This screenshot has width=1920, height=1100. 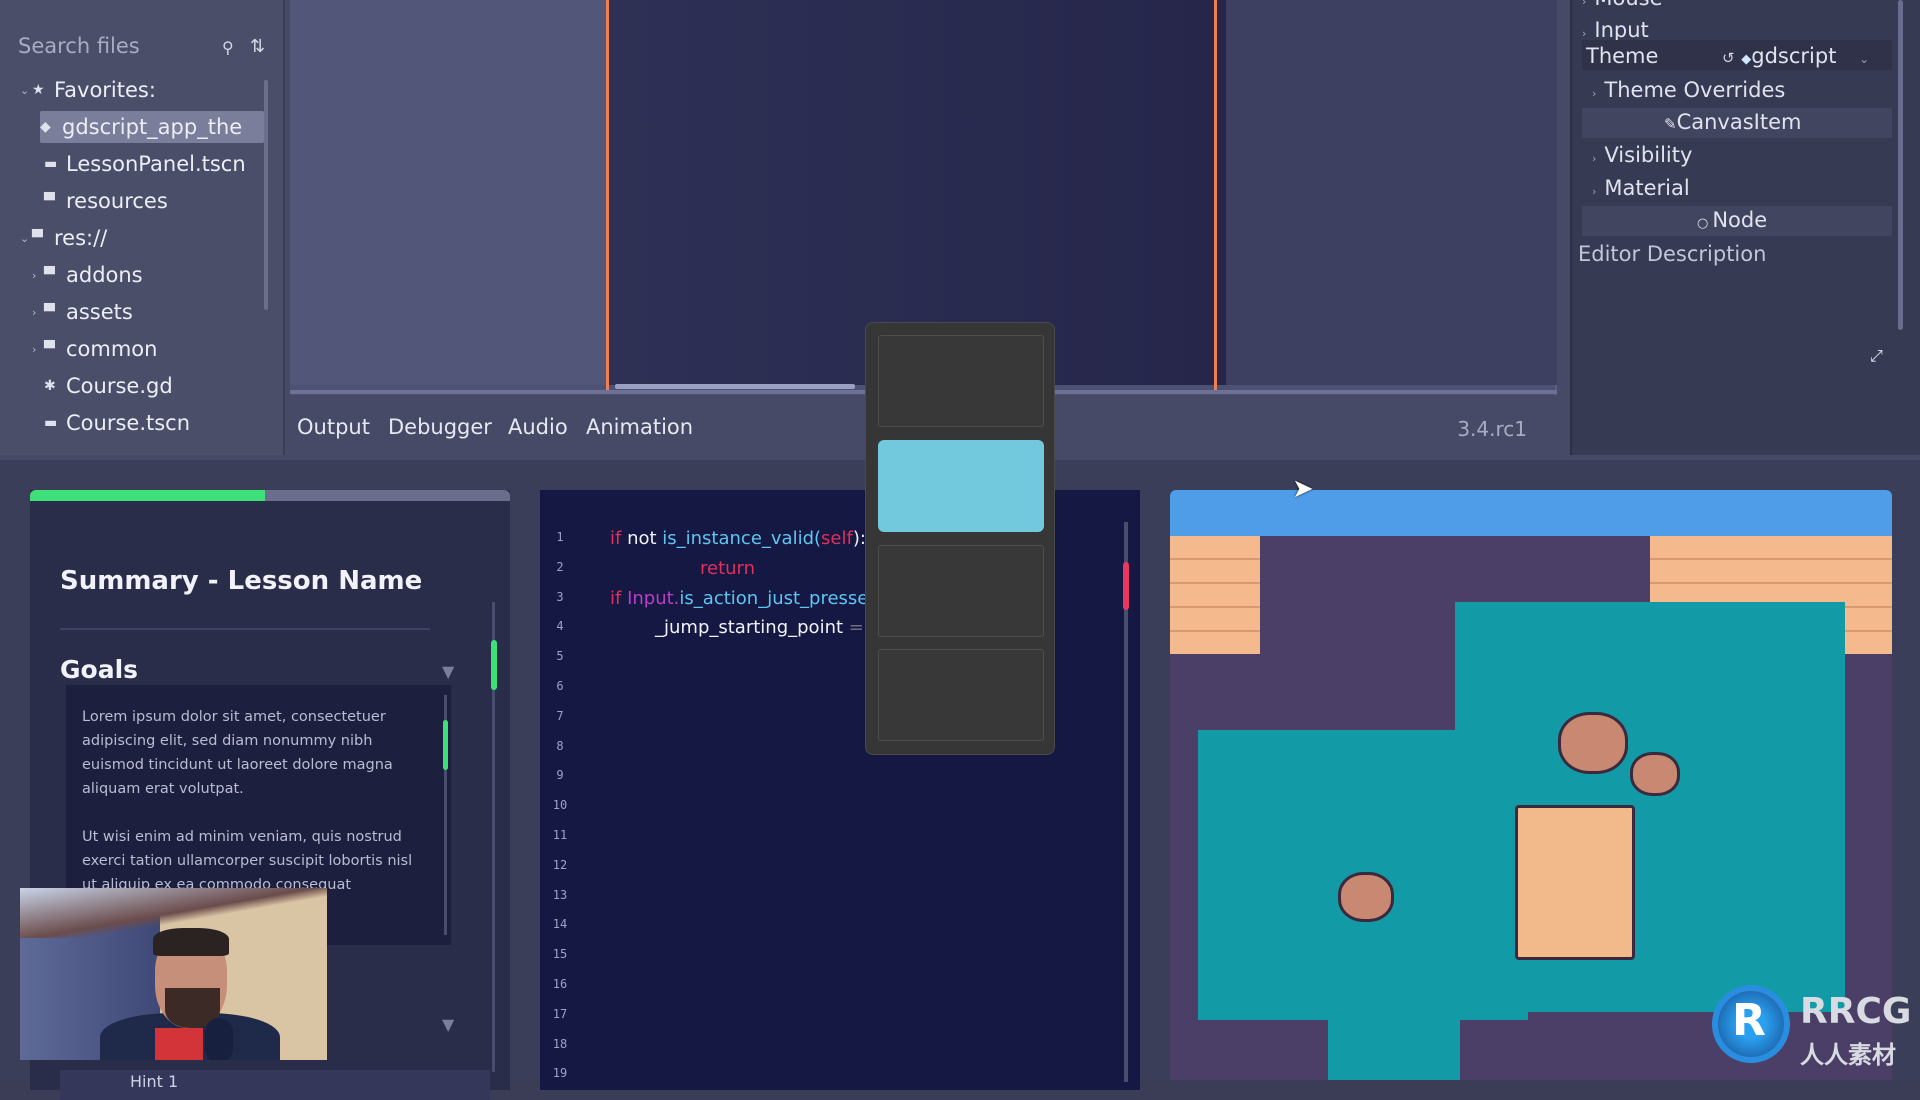 What do you see at coordinates (1655, 774) in the screenshot?
I see `rock` at bounding box center [1655, 774].